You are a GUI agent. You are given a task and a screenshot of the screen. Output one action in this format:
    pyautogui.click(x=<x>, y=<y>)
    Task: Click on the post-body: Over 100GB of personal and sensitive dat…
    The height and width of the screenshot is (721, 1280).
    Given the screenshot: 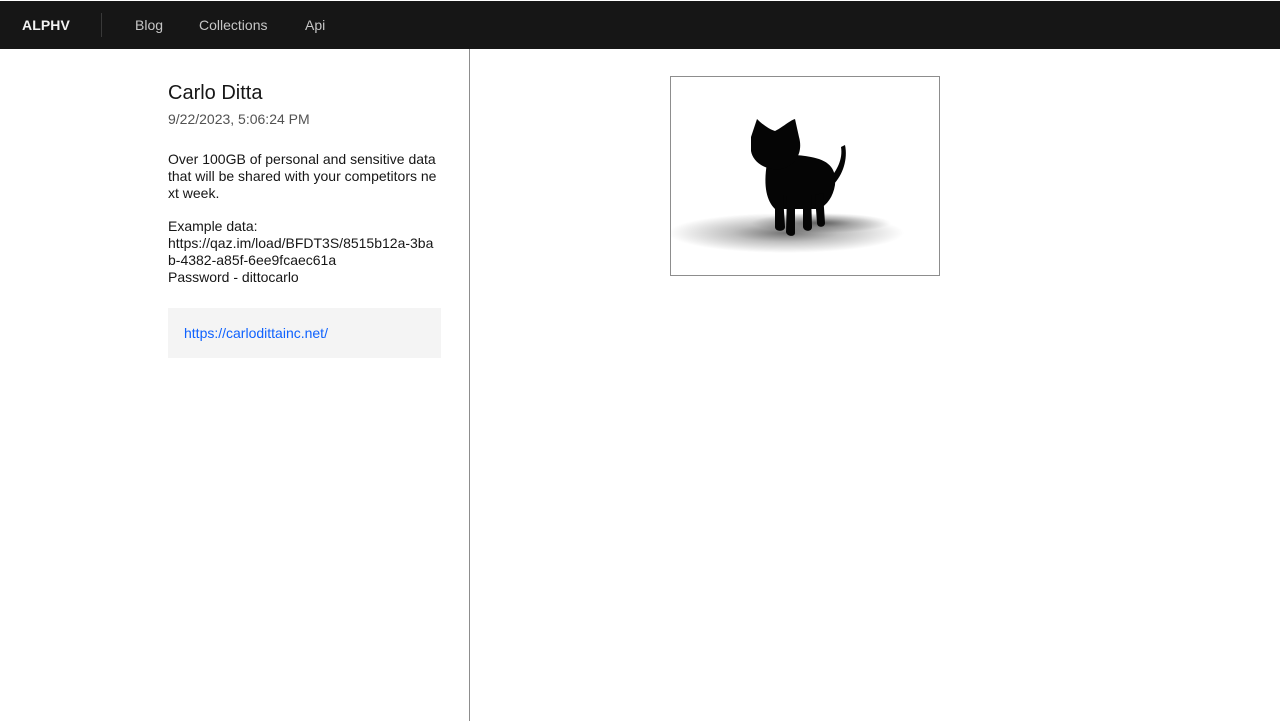 What is the action you would take?
    pyautogui.click(x=304, y=226)
    